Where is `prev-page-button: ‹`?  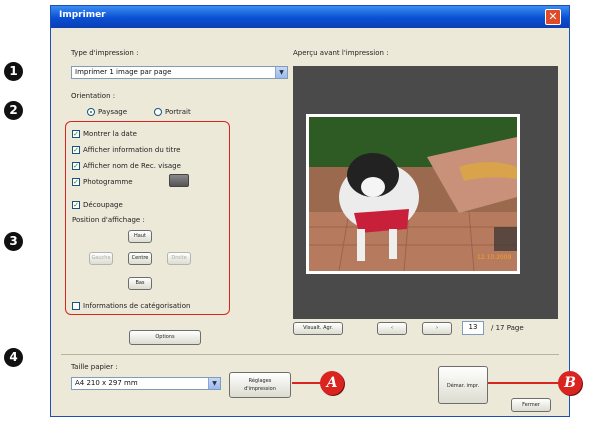
prev-page-button: ‹ is located at coordinates (392, 328).